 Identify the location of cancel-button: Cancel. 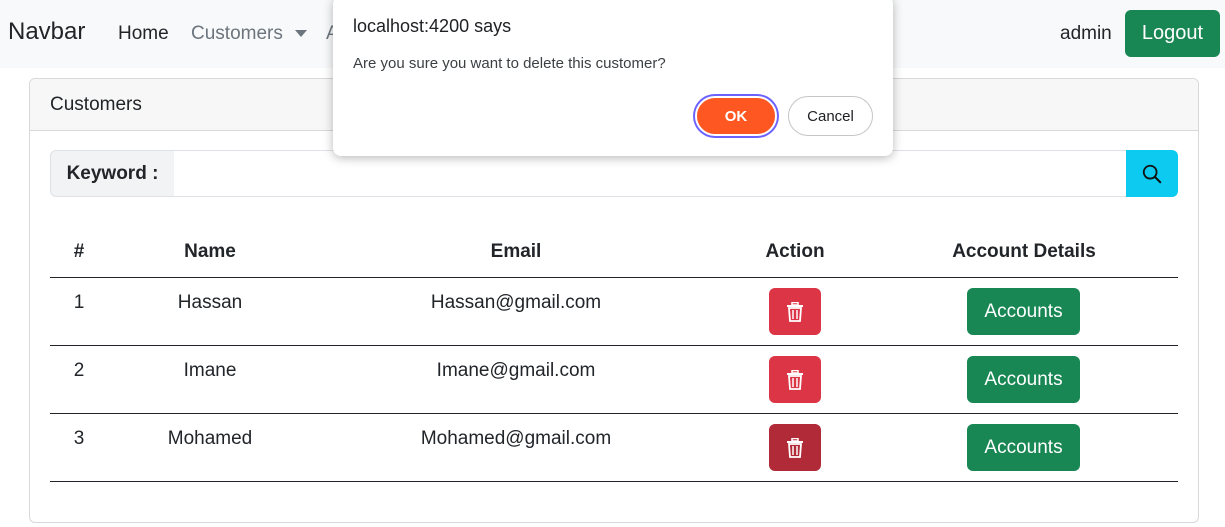
(830, 116).